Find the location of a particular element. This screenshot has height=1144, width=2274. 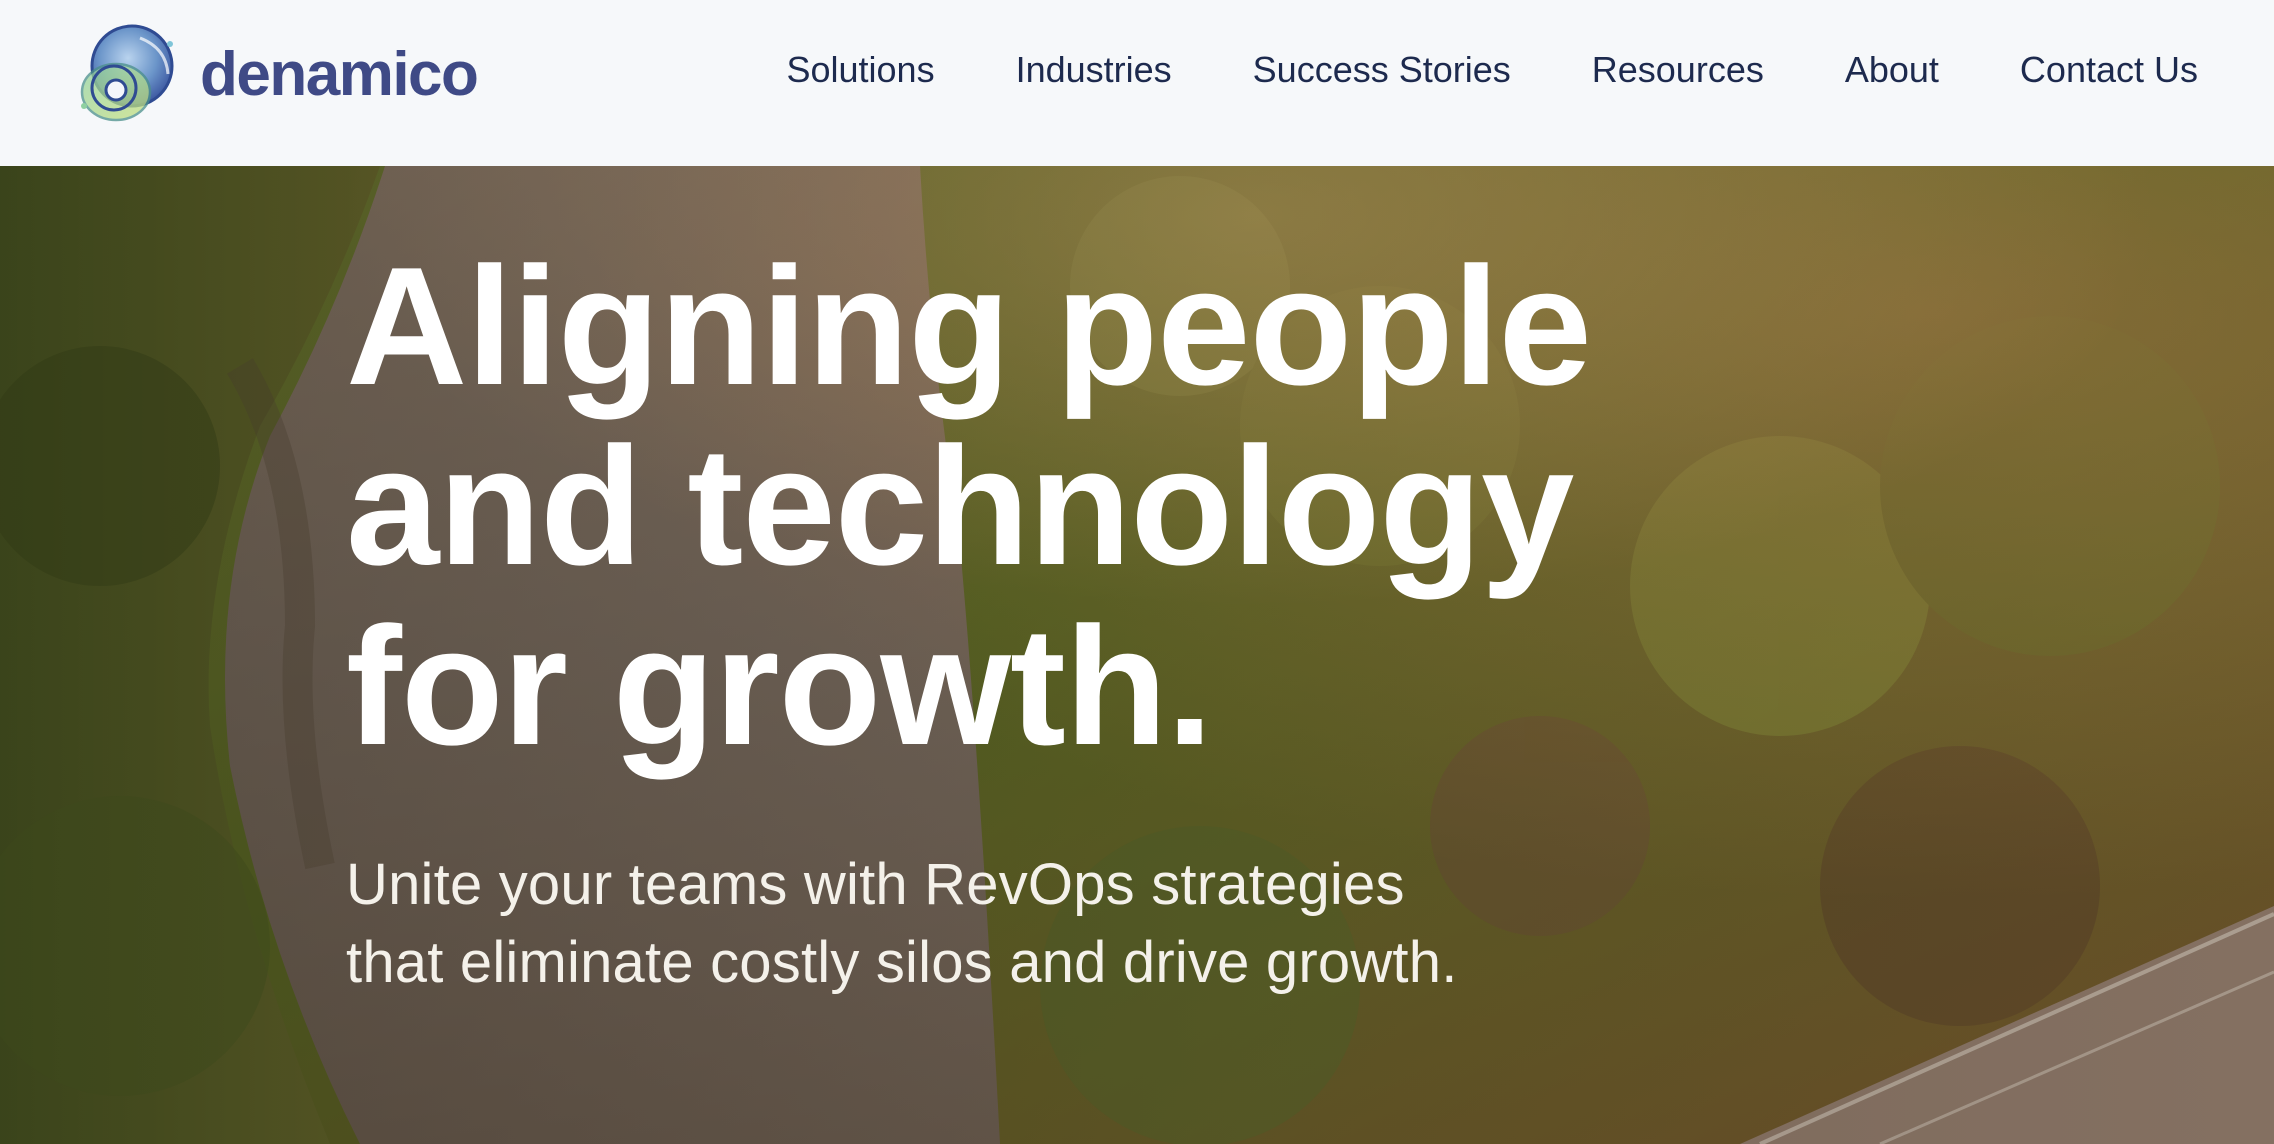

denamico-logo-icon is located at coordinates (127, 73).